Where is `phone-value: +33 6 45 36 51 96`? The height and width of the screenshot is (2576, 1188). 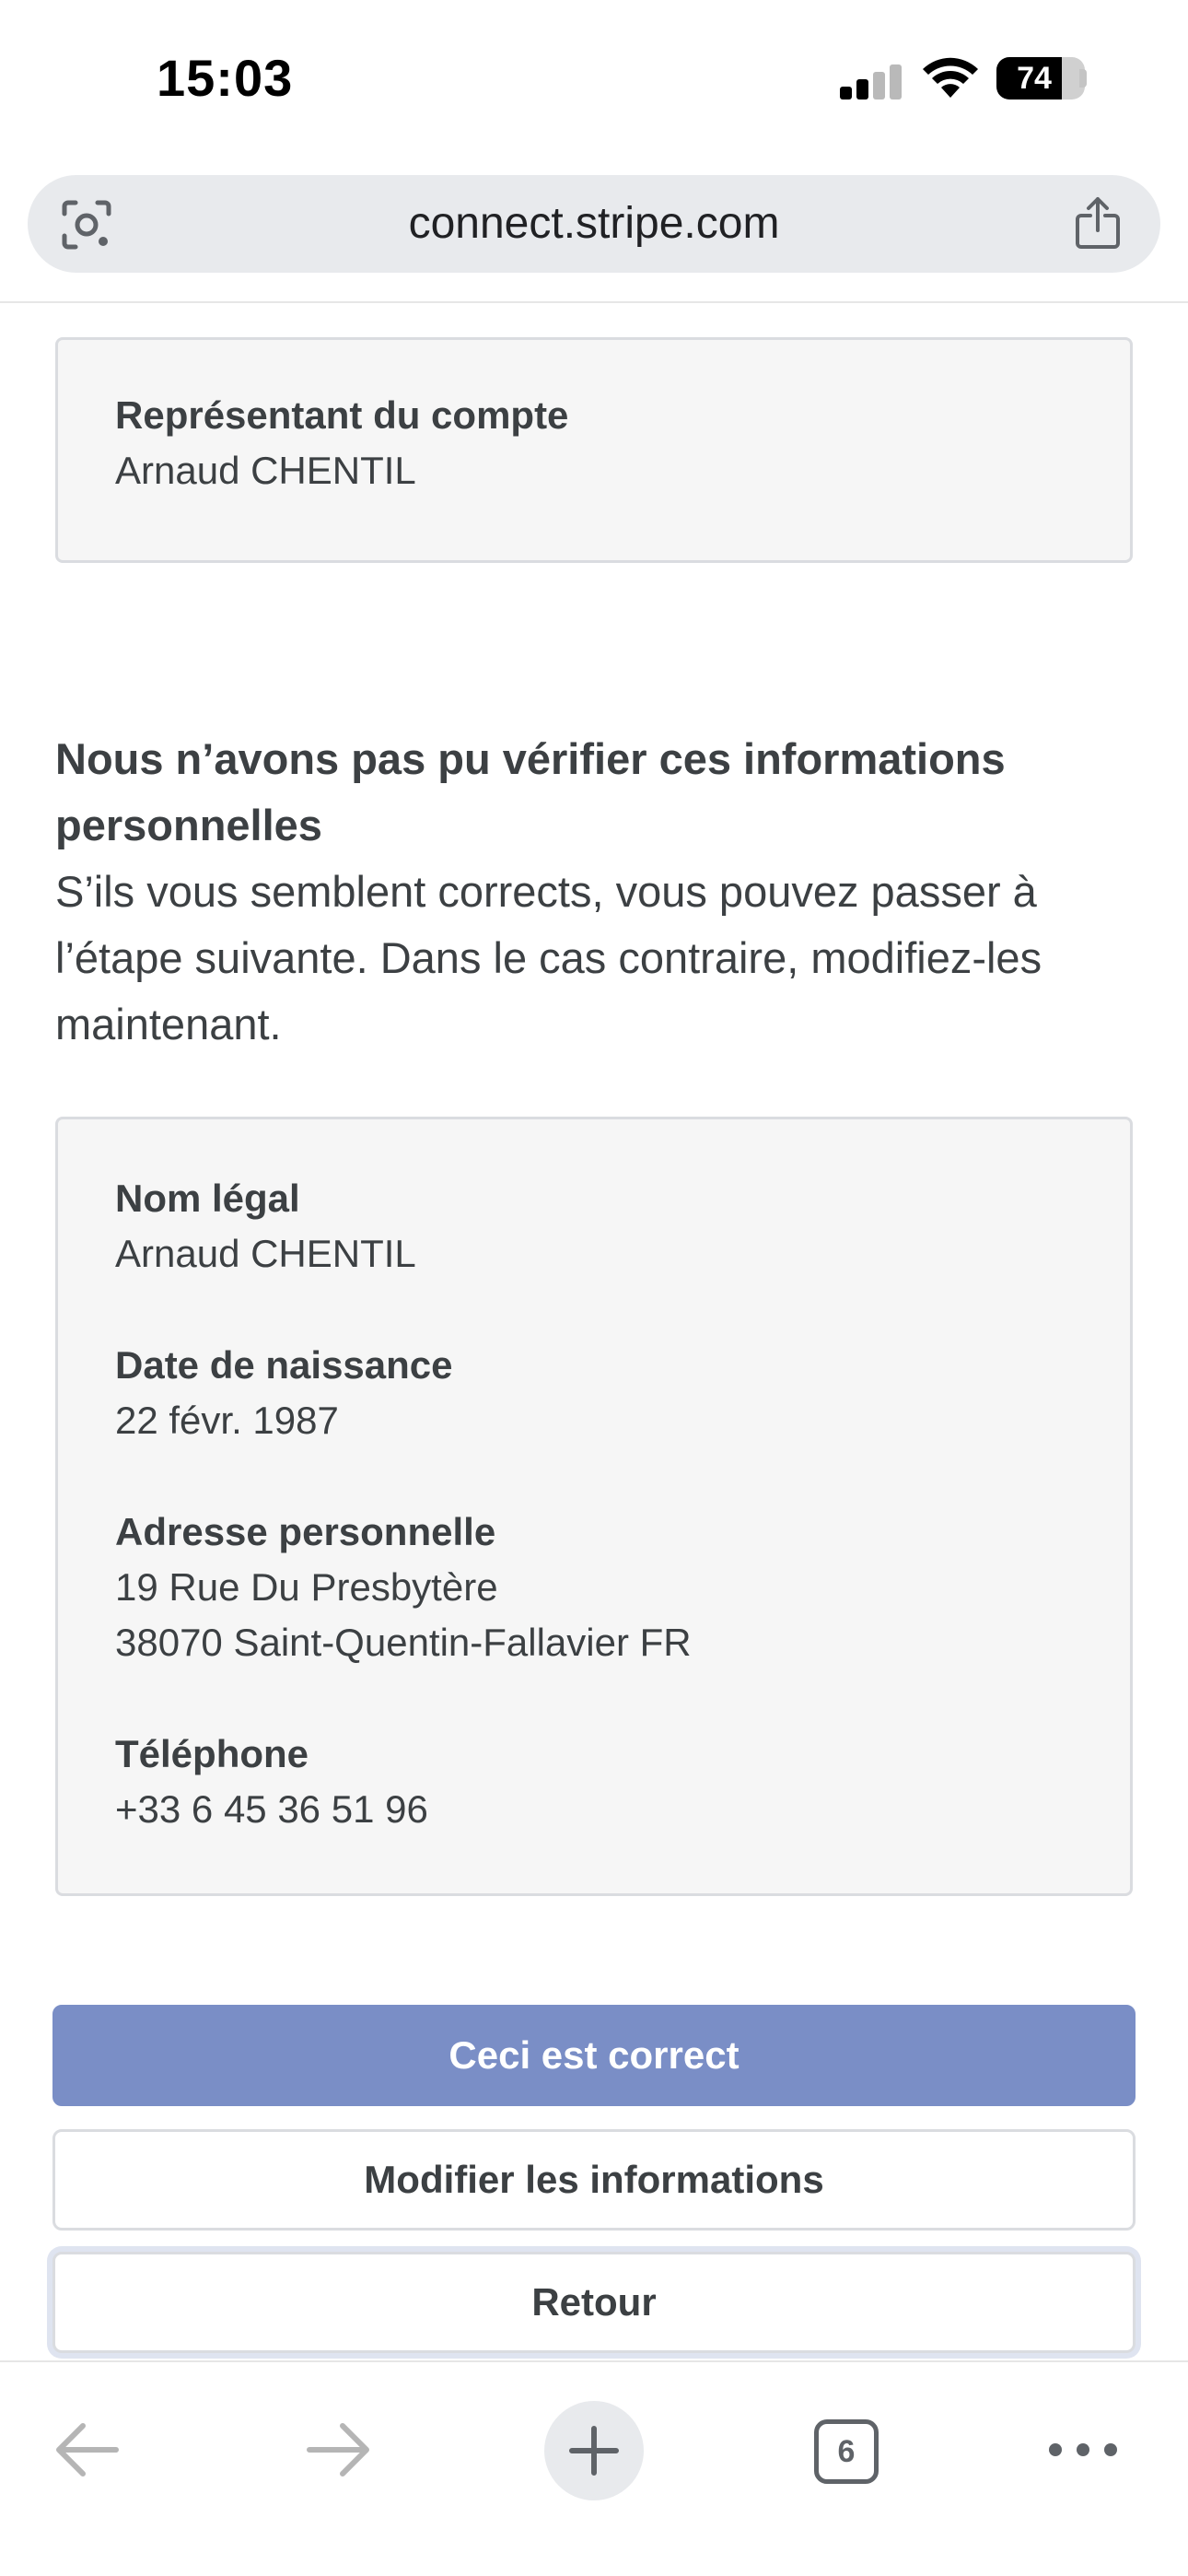
phone-value: +33 6 45 36 51 96 is located at coordinates (271, 1809).